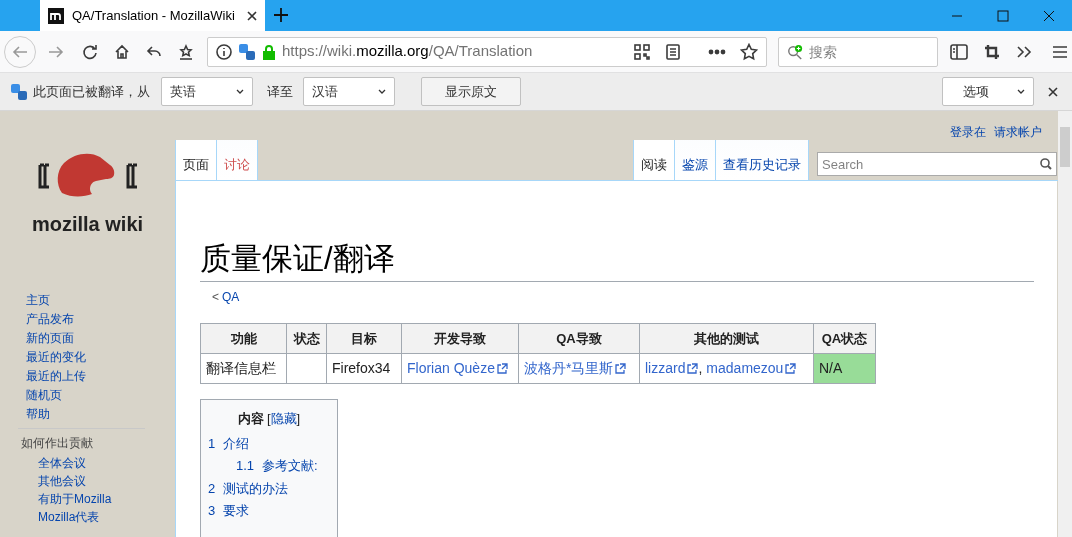 The height and width of the screenshot is (537, 1072). Describe the element at coordinates (642, 51) in the screenshot. I see `qr-code-icon` at that location.